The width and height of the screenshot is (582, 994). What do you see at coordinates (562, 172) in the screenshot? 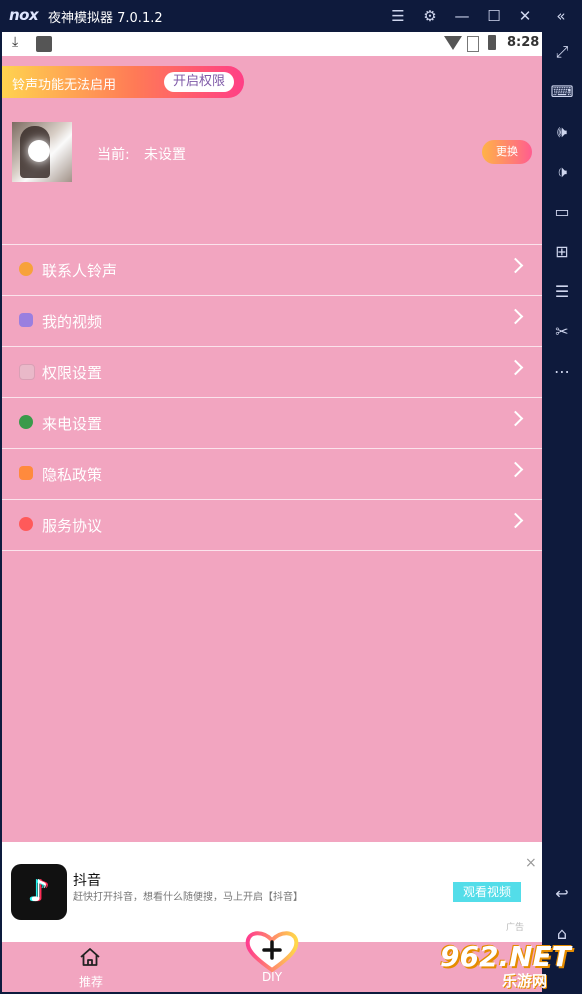
I see `volume-down-icon: 🕩` at bounding box center [562, 172].